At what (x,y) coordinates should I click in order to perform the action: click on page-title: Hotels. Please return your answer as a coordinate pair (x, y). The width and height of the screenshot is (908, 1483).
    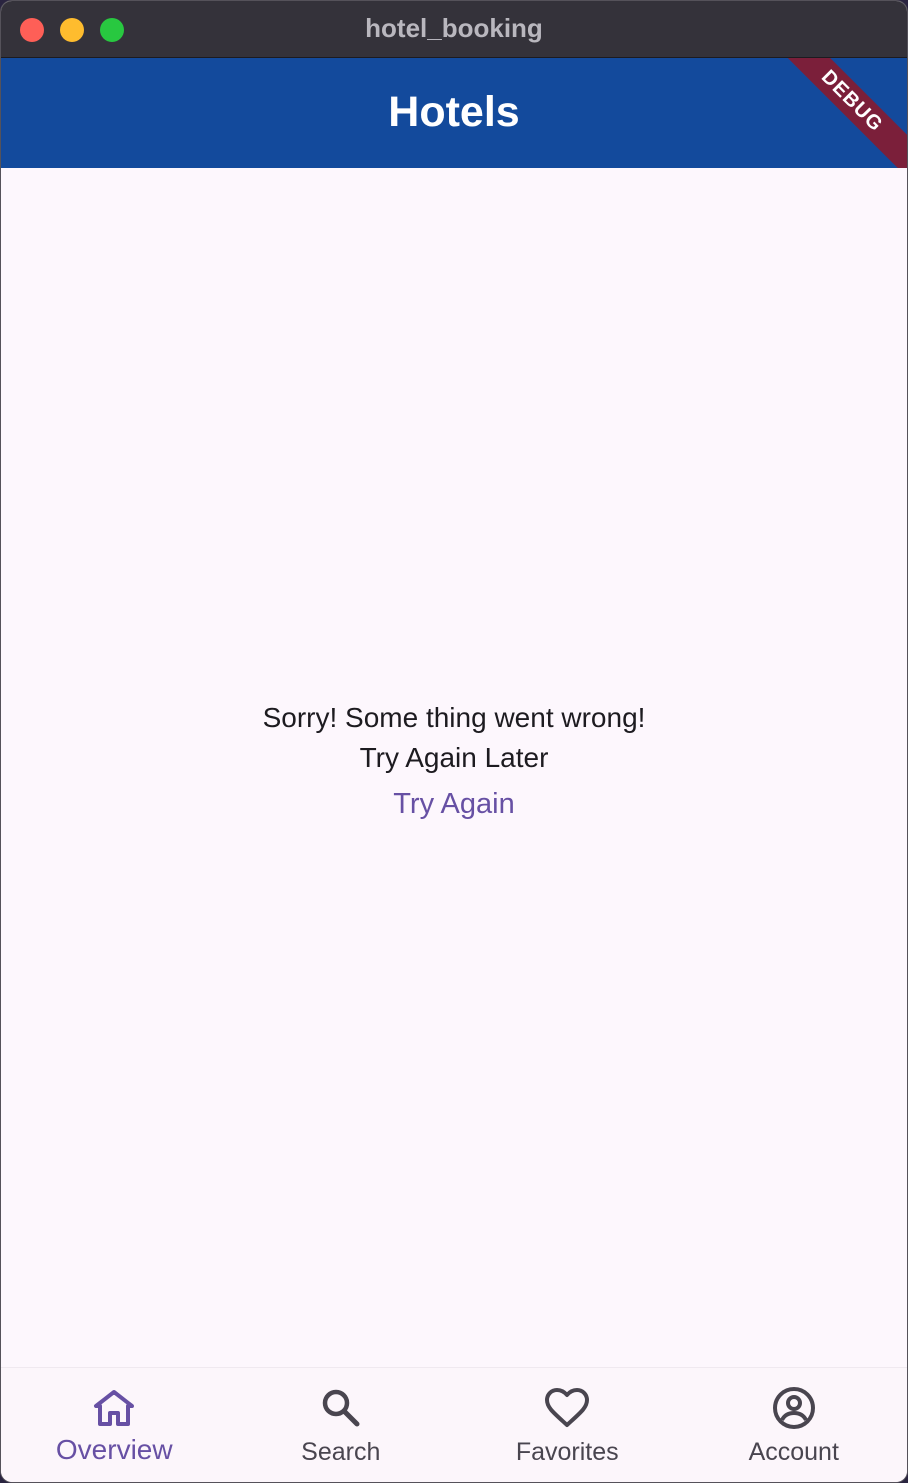
    Looking at the image, I should click on (454, 112).